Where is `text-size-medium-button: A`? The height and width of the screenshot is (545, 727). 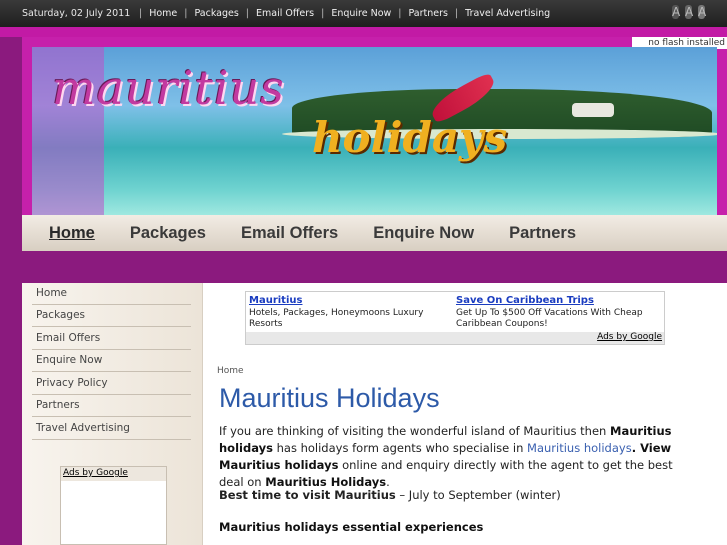
text-size-medium-button: A is located at coordinates (689, 12).